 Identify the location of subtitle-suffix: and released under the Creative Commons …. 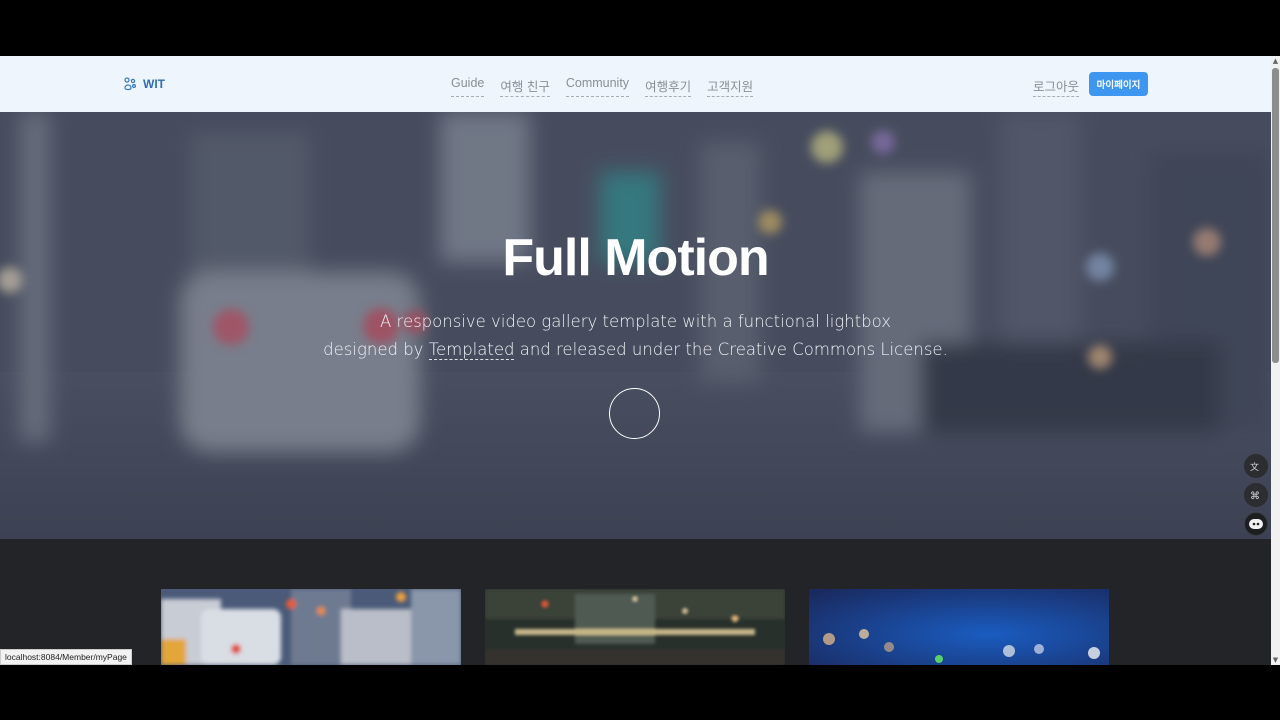
(733, 349).